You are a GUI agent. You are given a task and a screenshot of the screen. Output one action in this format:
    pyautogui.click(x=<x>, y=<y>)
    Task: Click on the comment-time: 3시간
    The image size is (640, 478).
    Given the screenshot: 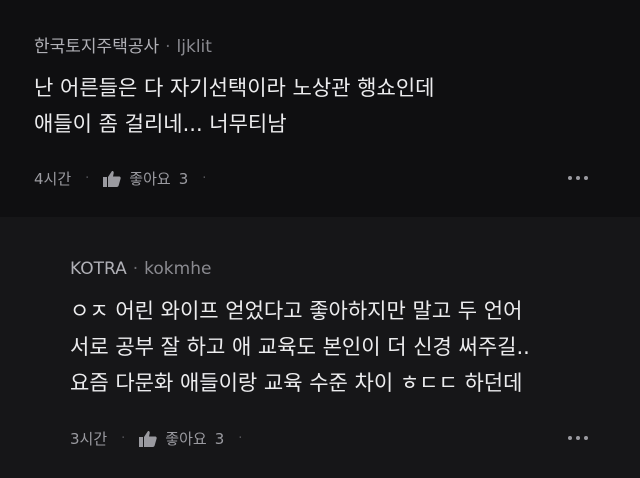 What is the action you would take?
    pyautogui.click(x=89, y=439)
    